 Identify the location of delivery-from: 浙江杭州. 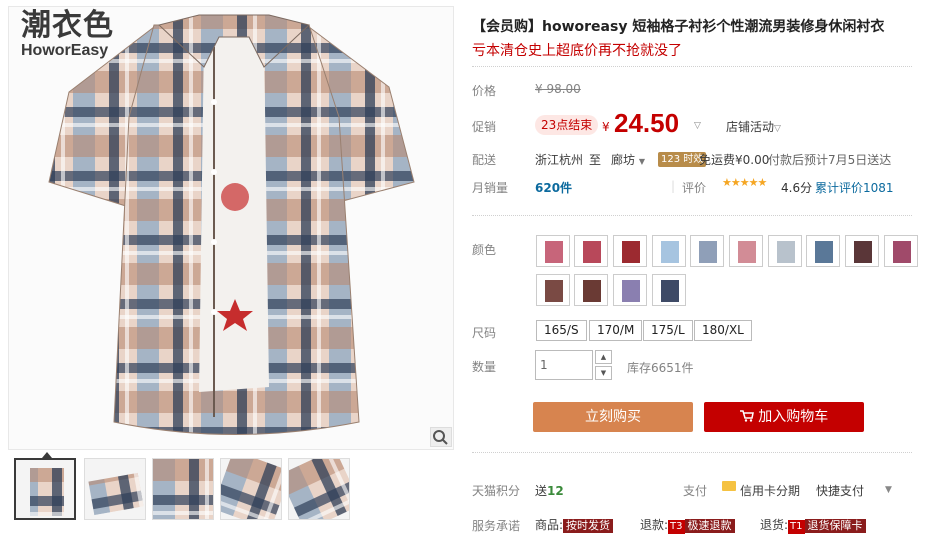
(559, 160).